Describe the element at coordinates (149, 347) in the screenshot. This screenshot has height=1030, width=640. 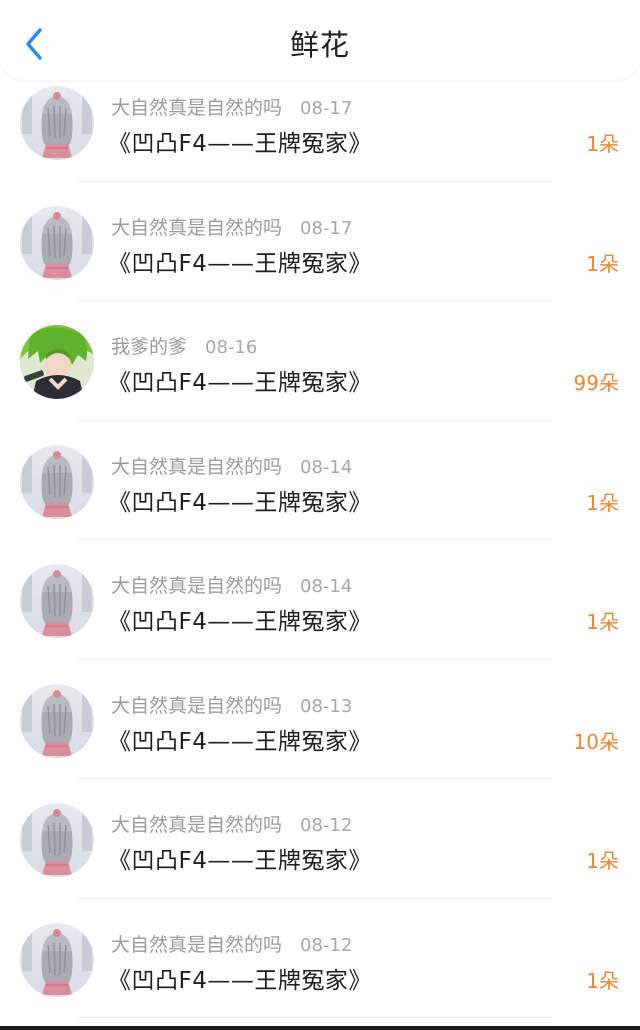
I see `sender-name: 我爹的爹` at that location.